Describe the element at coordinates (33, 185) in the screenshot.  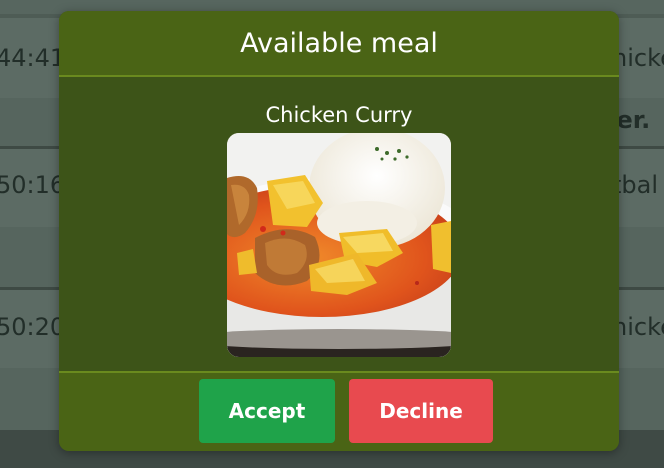
I see `table-cell-time: 50:16` at that location.